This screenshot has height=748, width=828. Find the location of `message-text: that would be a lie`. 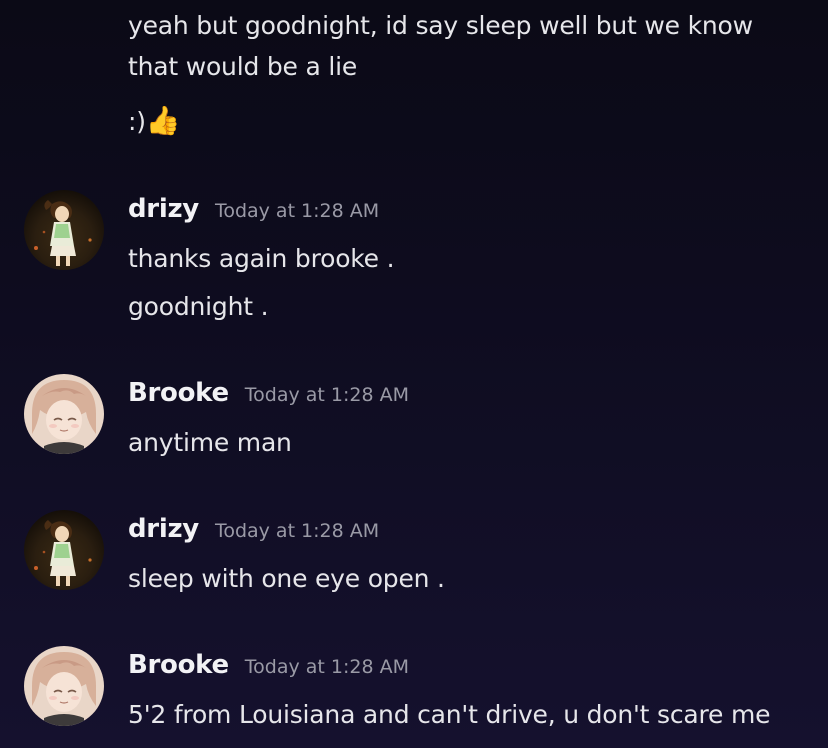

message-text: that would be a lie is located at coordinates (243, 66).